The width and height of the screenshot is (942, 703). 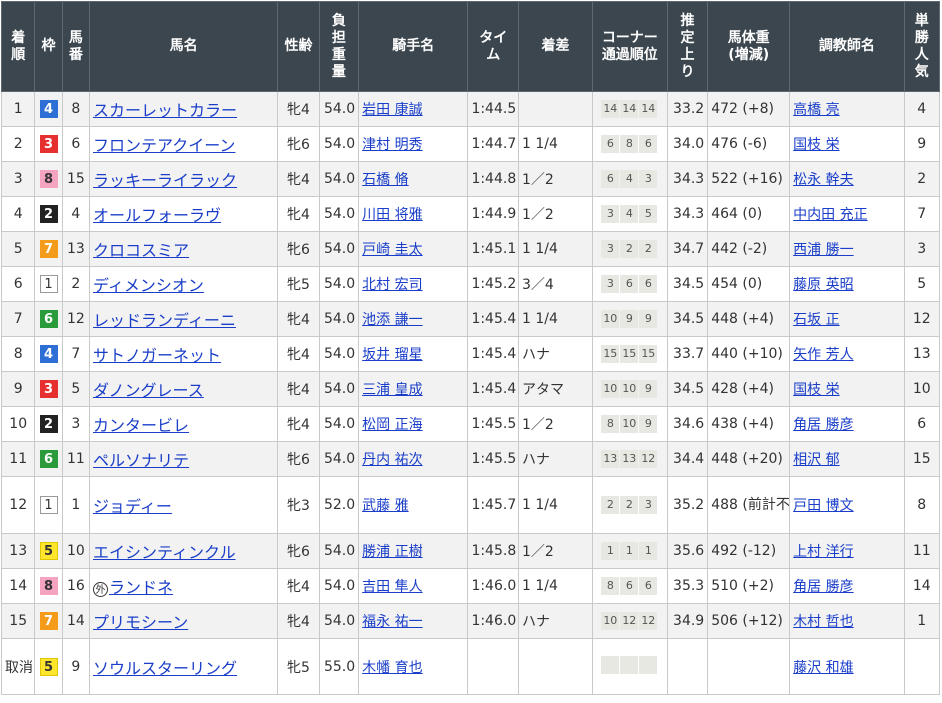 I want to click on corner-position: 13, so click(x=629, y=459).